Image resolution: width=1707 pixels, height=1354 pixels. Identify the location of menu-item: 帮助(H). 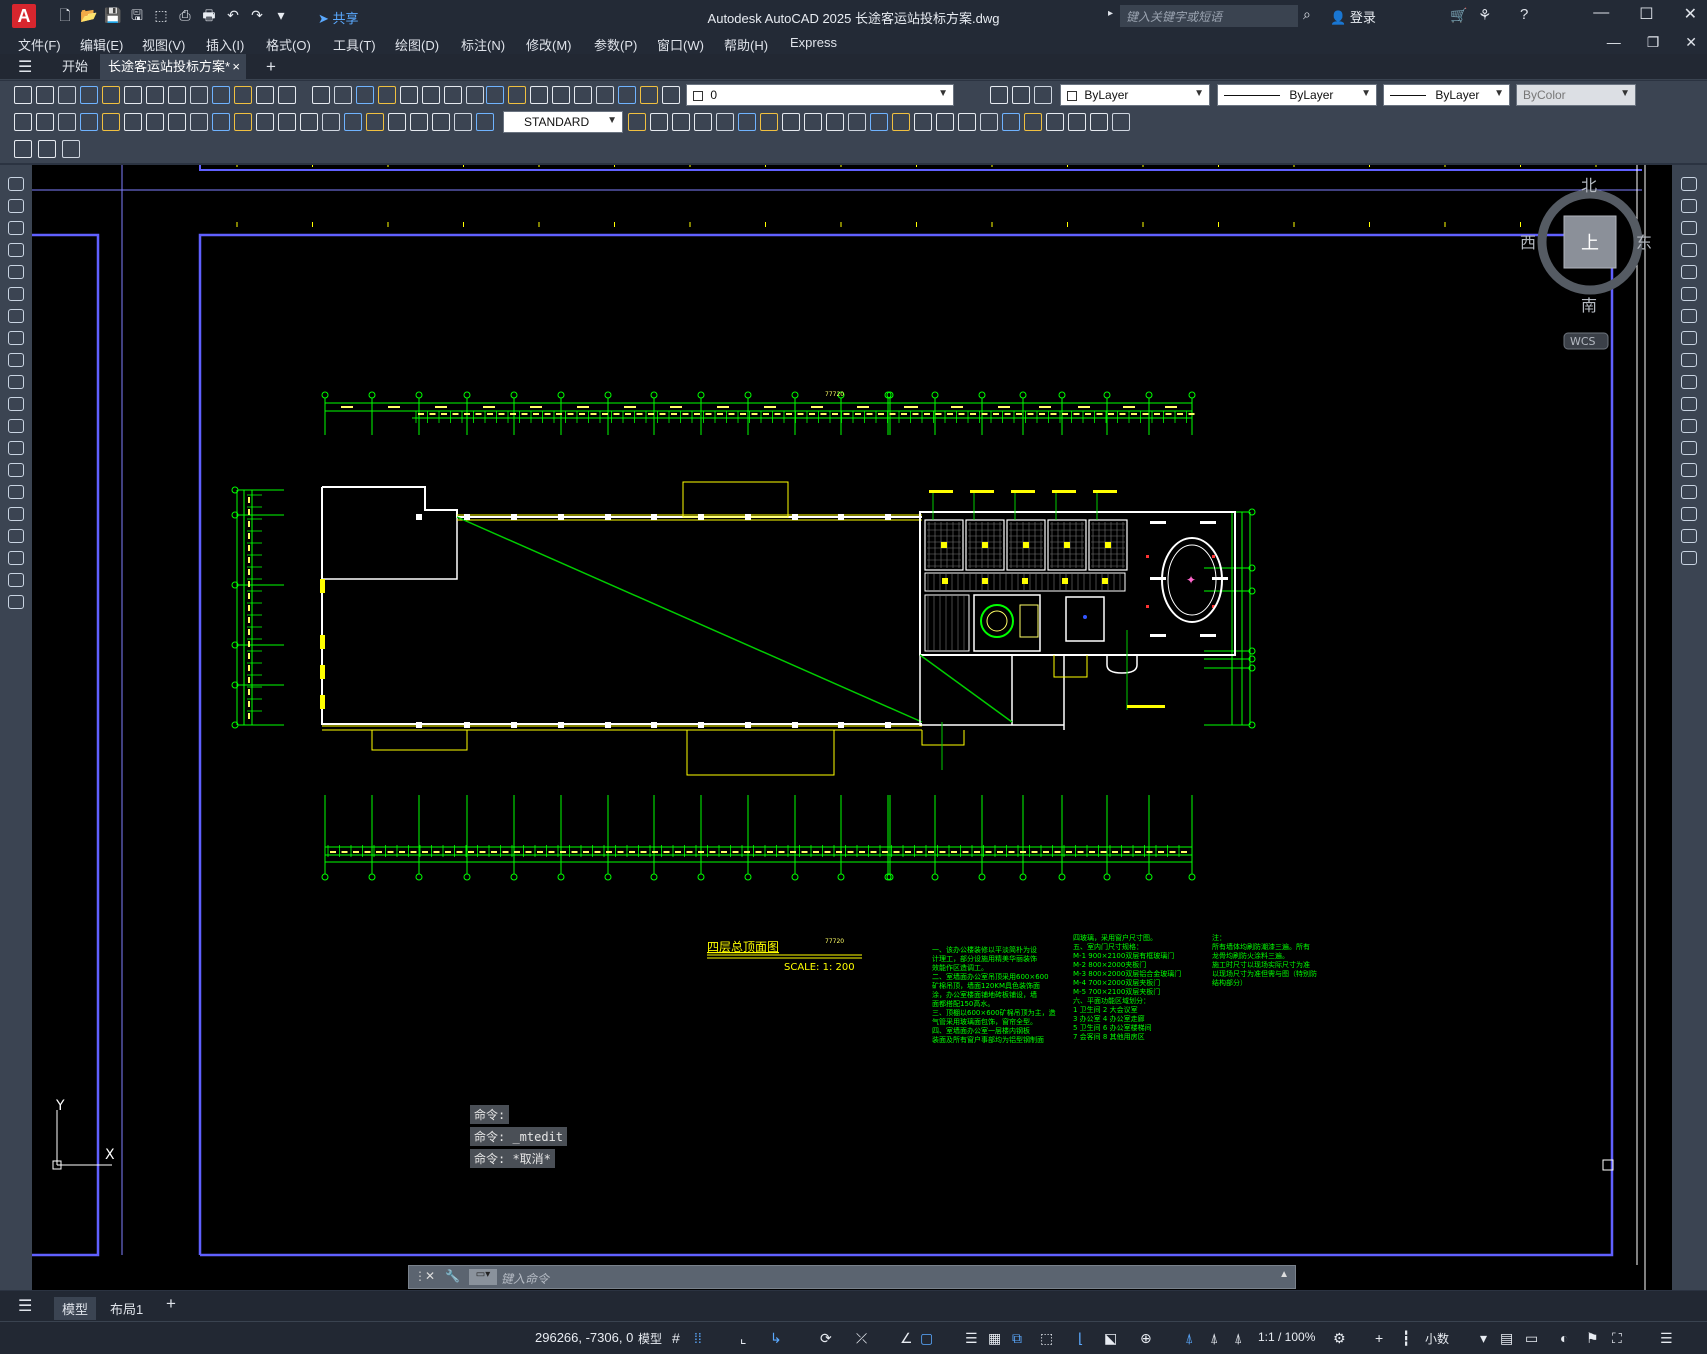
(746, 44).